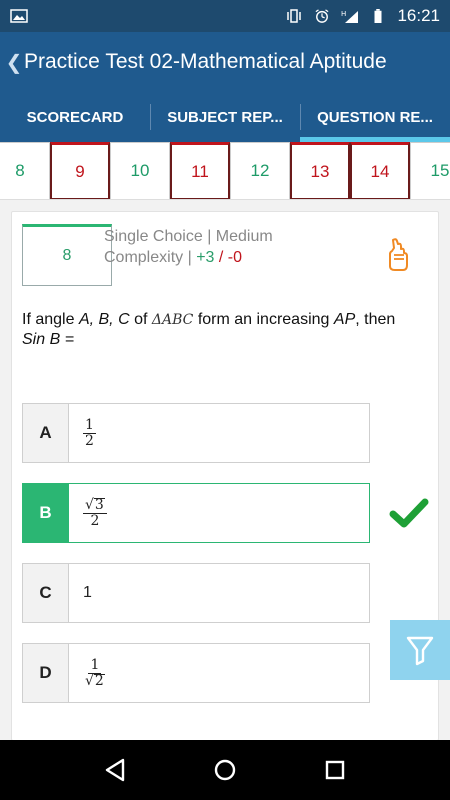 This screenshot has width=450, height=800. What do you see at coordinates (48, 339) in the screenshot?
I see `question-sinb: Sin B =` at bounding box center [48, 339].